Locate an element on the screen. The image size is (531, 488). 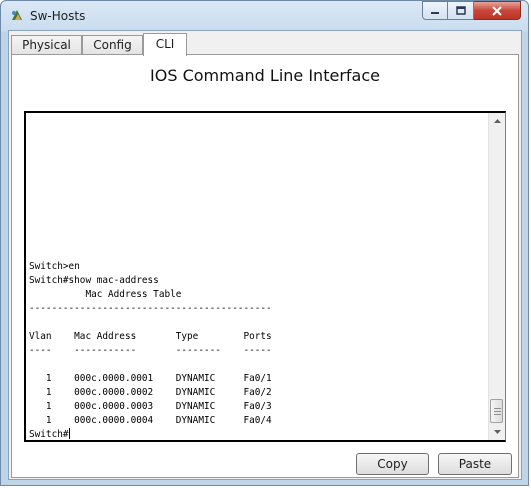
minimize-icon is located at coordinates (435, 12).